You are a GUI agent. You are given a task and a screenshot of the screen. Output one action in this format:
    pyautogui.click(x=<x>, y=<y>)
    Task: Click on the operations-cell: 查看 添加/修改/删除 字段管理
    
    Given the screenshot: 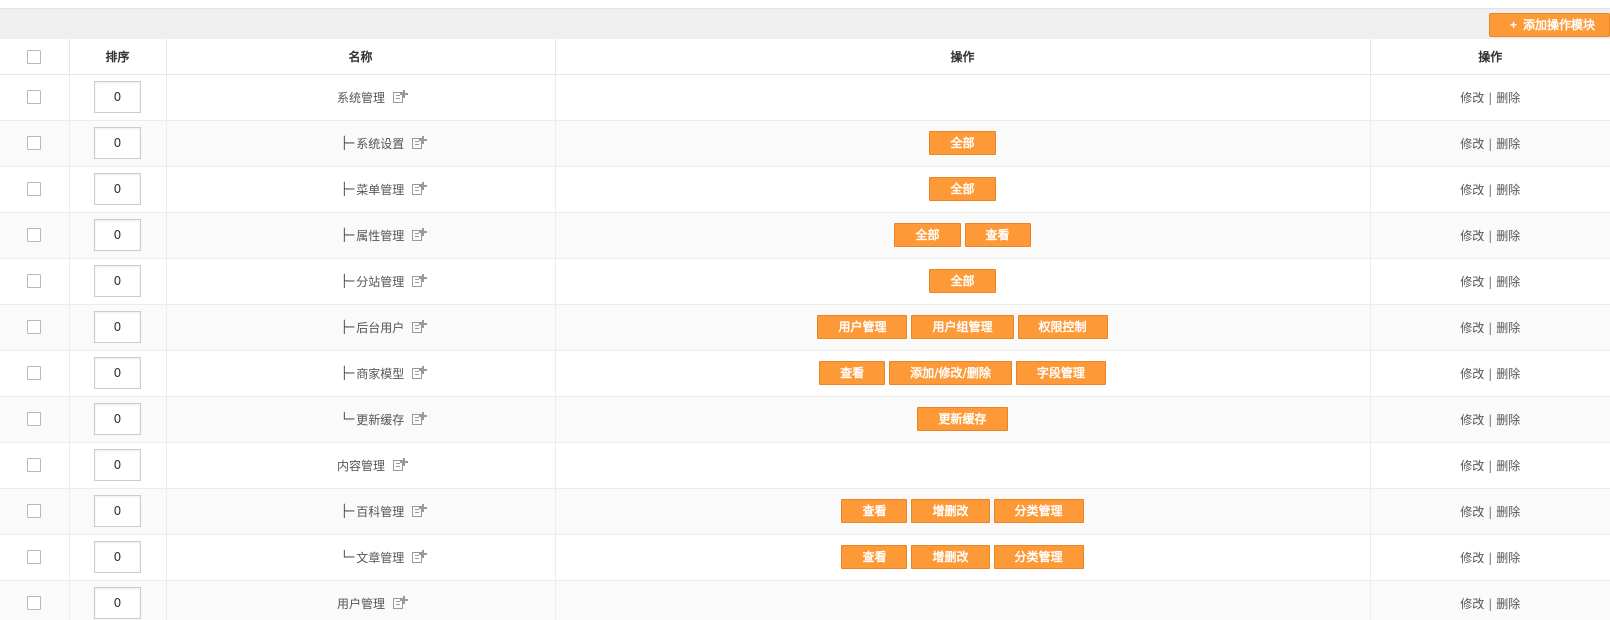 What is the action you would take?
    pyautogui.click(x=963, y=373)
    